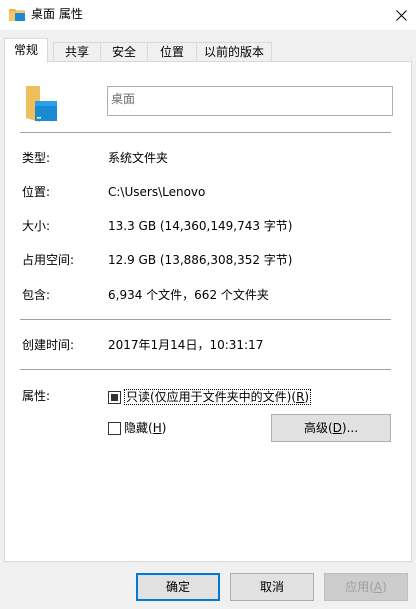 This screenshot has width=416, height=609. I want to click on apply-button: 应用(A), so click(366, 587).